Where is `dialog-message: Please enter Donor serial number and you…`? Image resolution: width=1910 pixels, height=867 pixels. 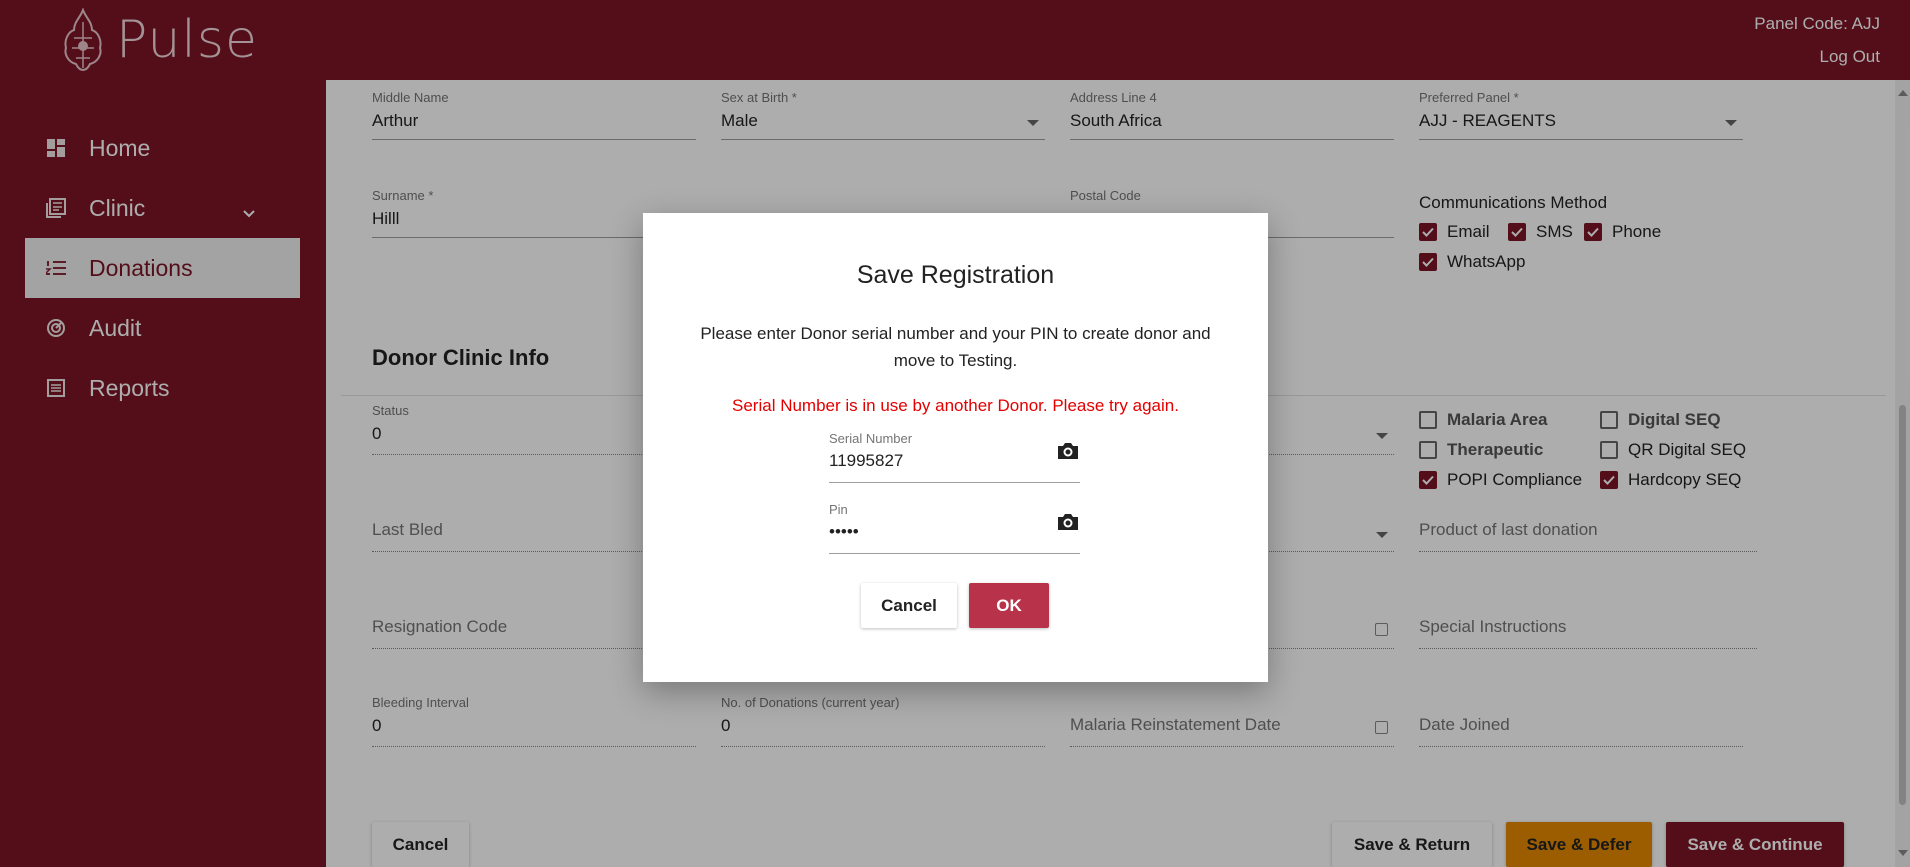
dialog-message: Please enter Donor serial number and you… is located at coordinates (955, 347).